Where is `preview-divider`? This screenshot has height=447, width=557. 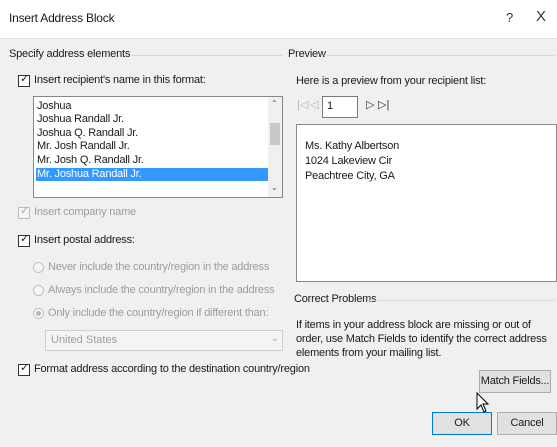 preview-divider is located at coordinates (439, 55).